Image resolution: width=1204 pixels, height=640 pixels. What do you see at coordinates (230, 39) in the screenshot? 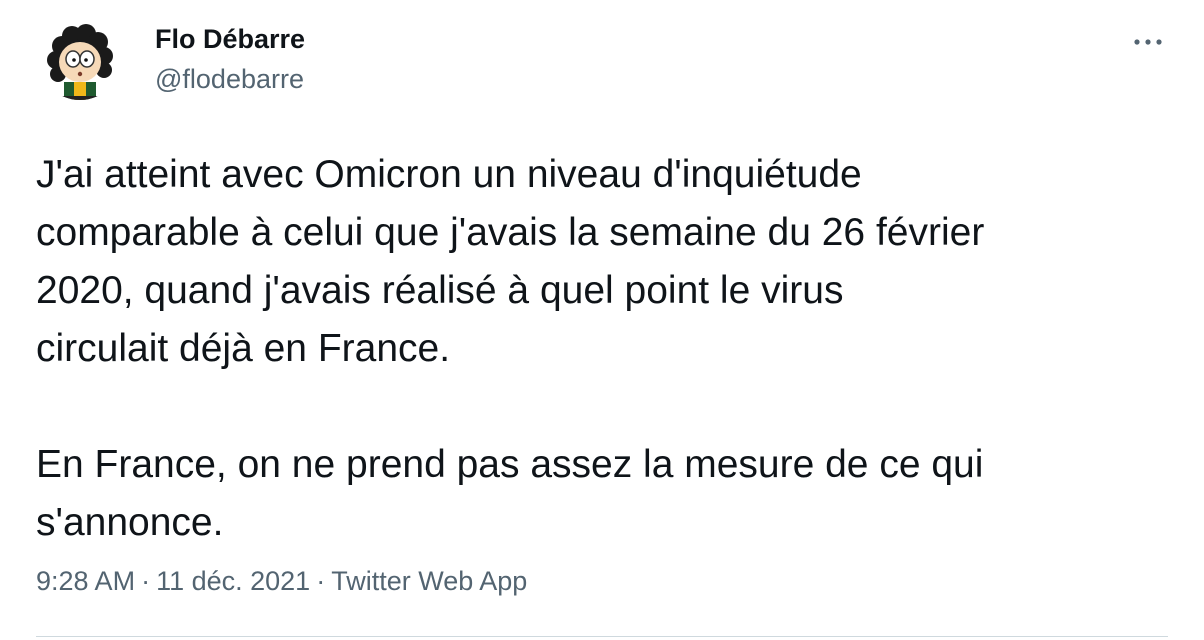
I see `author-name: Flo Débarre` at bounding box center [230, 39].